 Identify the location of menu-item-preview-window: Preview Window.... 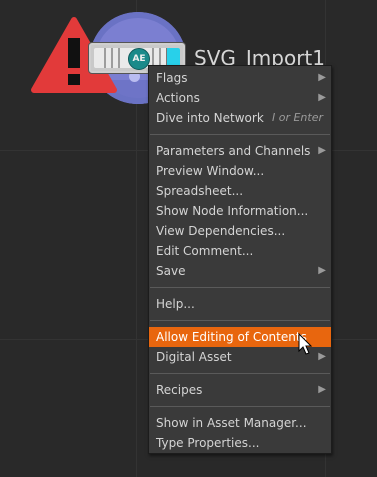
(240, 171).